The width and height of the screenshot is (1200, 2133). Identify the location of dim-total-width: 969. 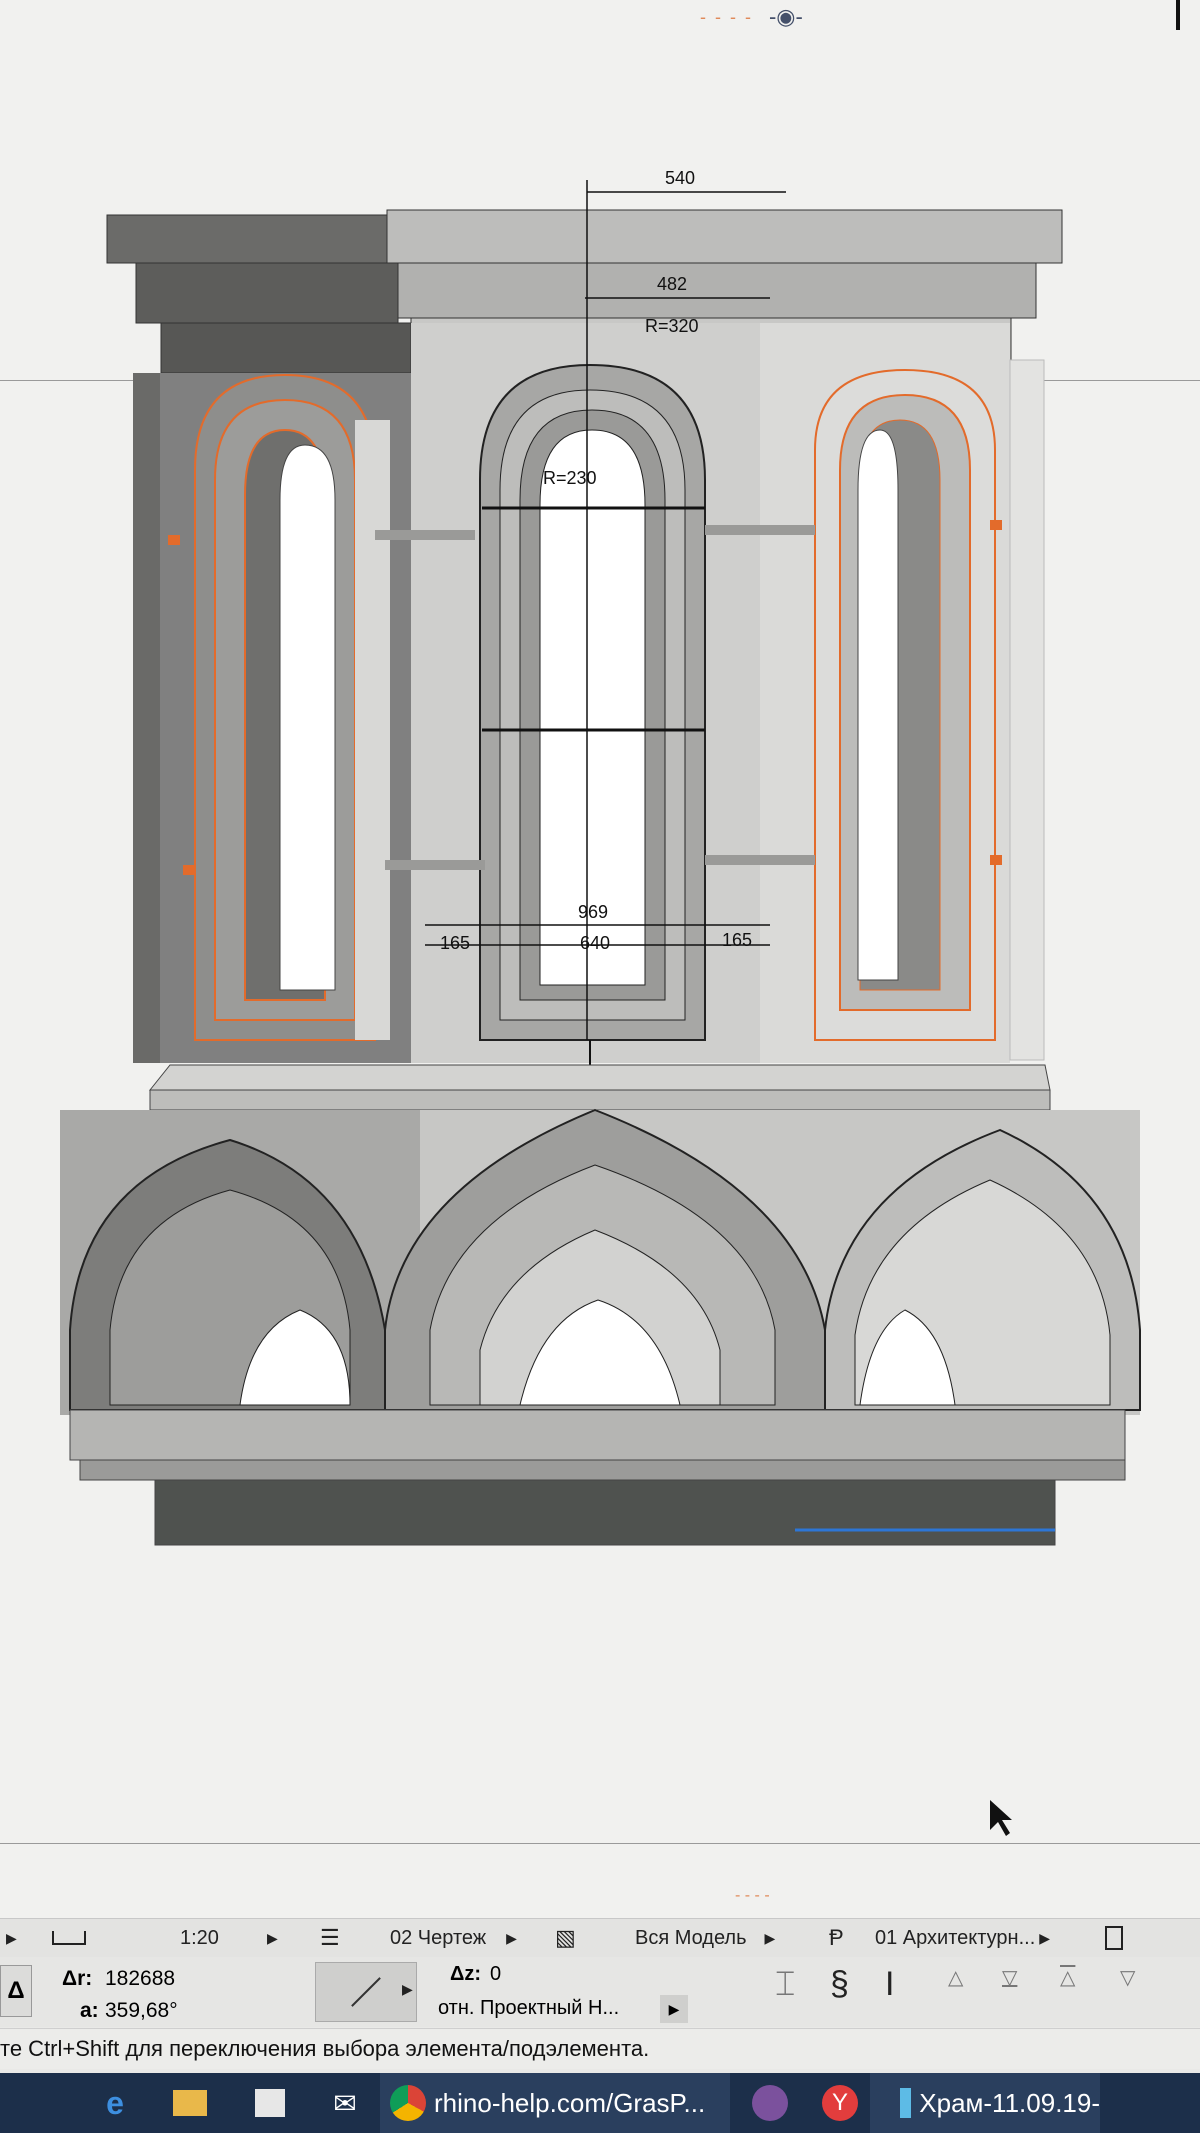
(593, 912).